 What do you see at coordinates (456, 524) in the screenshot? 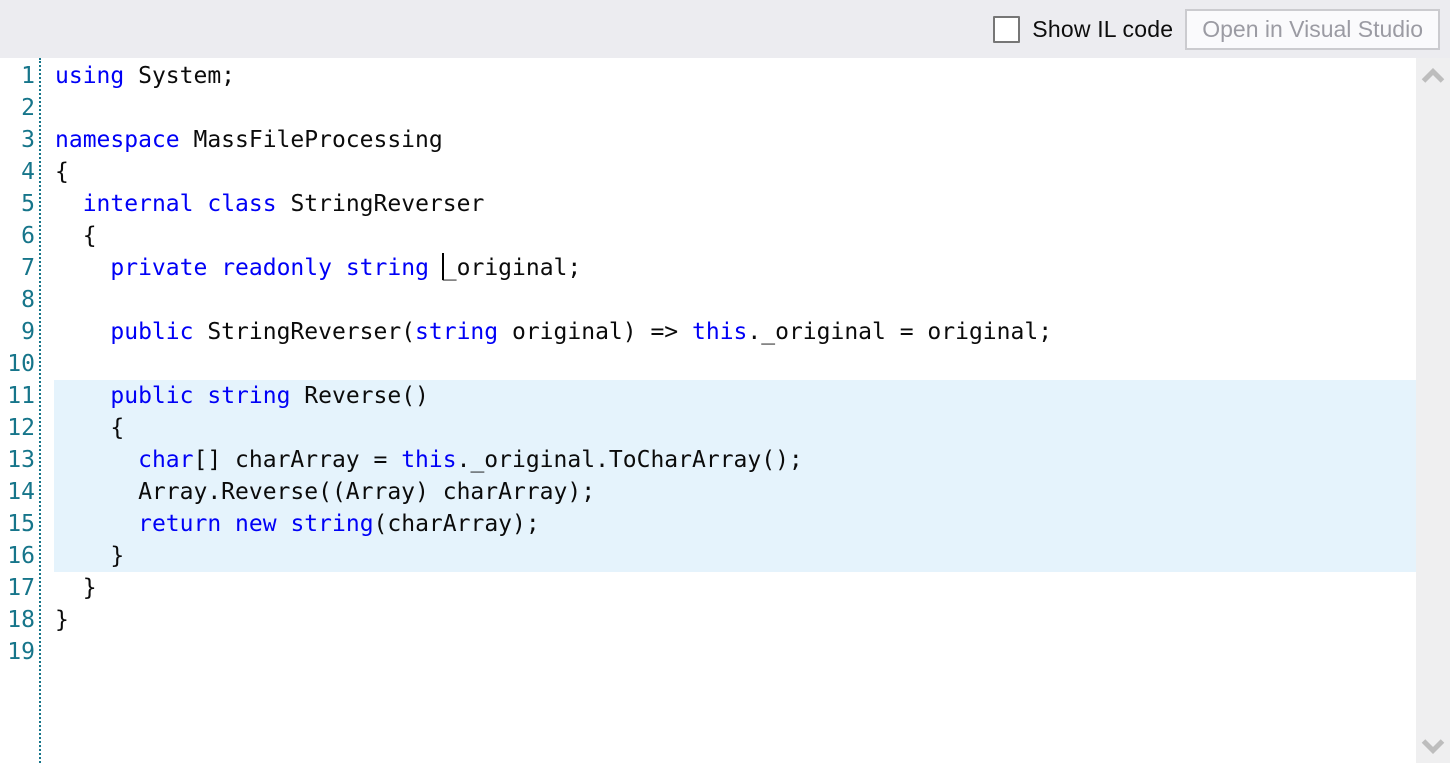
I see `code-token: (charArray);` at bounding box center [456, 524].